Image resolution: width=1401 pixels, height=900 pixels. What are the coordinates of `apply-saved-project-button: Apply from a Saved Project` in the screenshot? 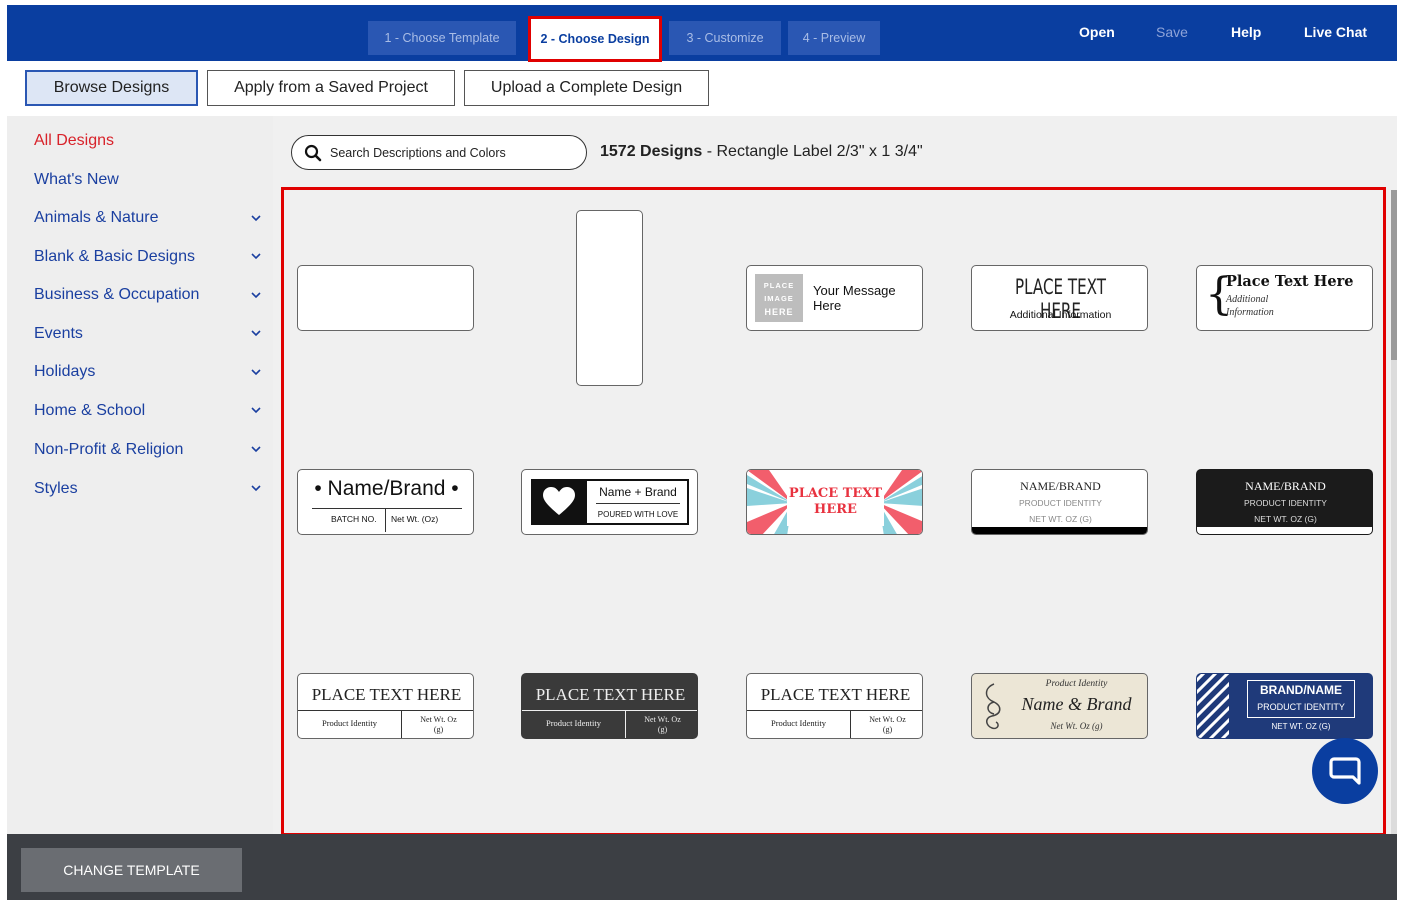 It's located at (331, 88).